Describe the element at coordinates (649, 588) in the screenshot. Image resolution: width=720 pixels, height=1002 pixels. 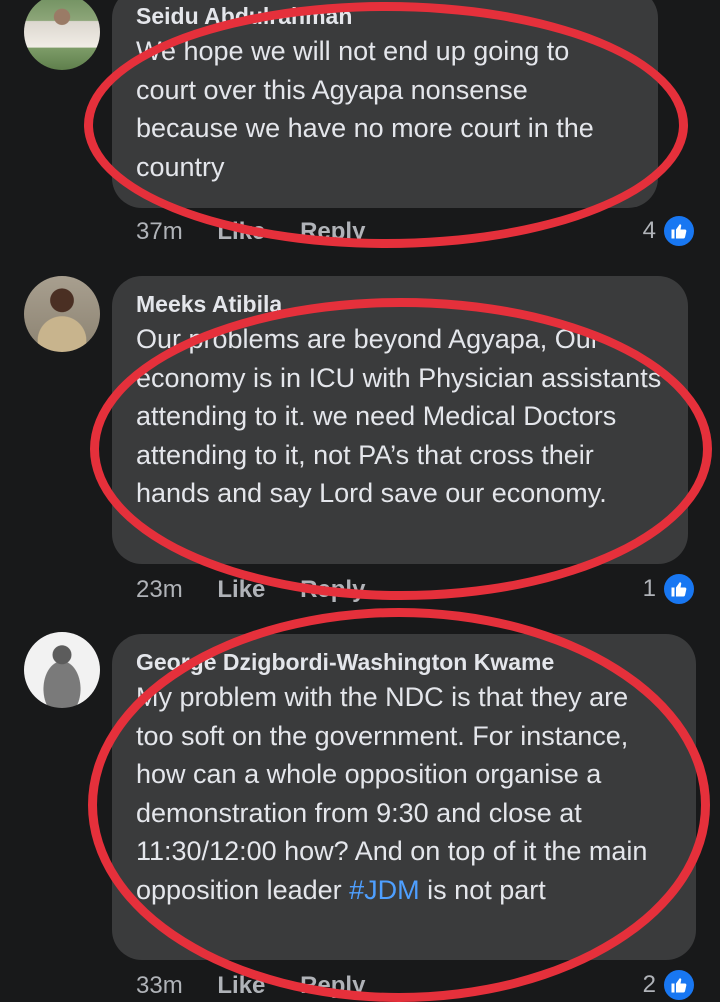
I see `reaction-count: 1` at that location.